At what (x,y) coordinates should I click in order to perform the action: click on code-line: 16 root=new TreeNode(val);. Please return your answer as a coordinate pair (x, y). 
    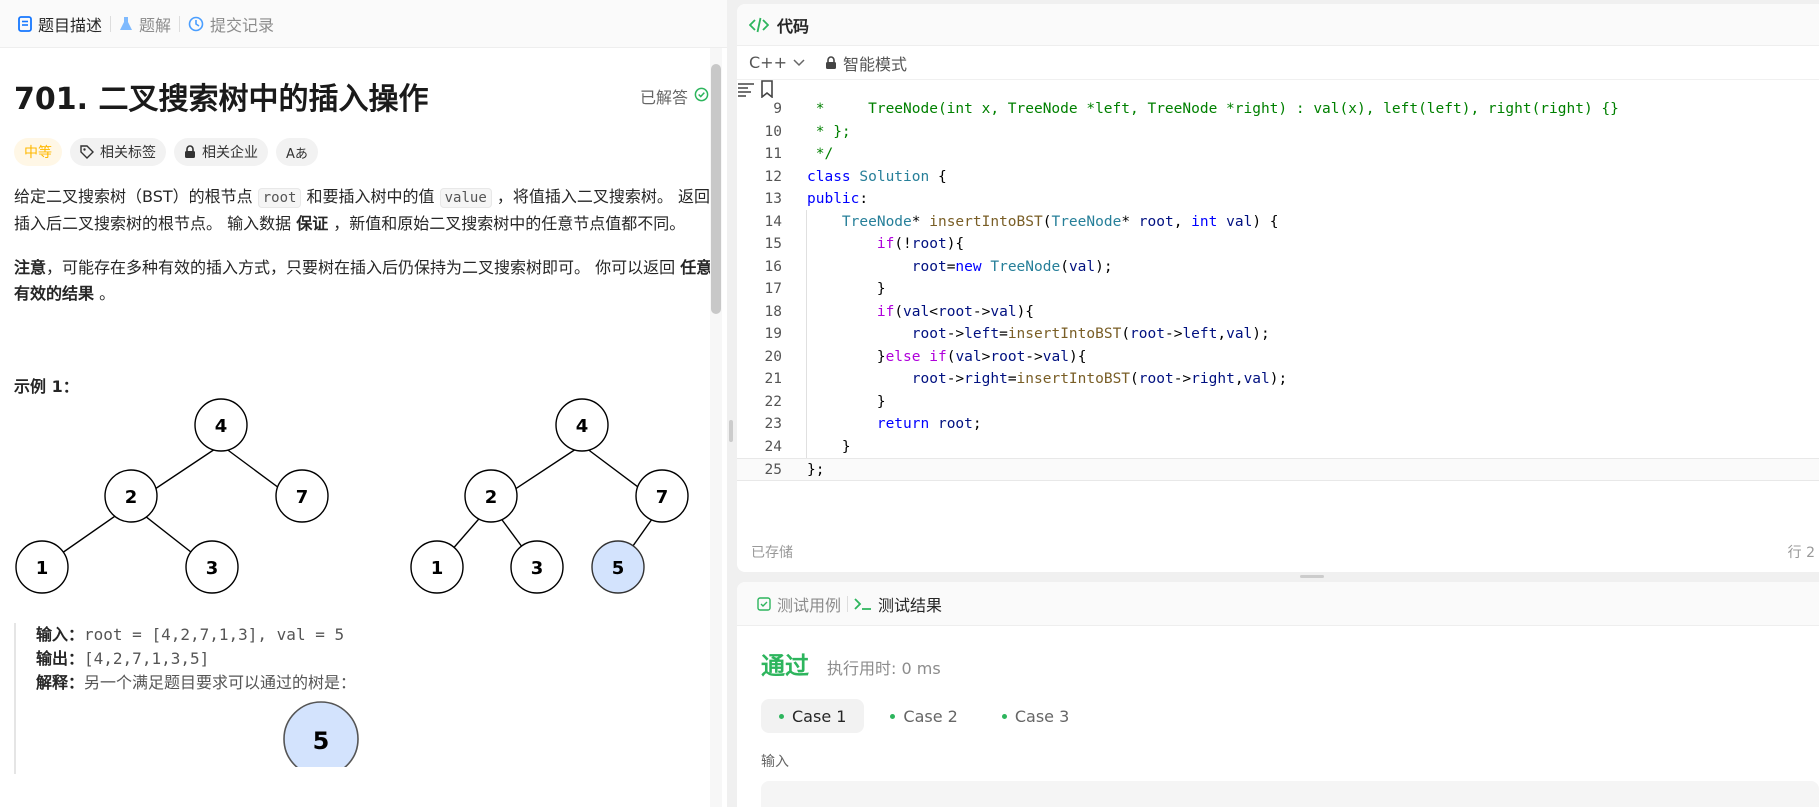
    Looking at the image, I should click on (1278, 267).